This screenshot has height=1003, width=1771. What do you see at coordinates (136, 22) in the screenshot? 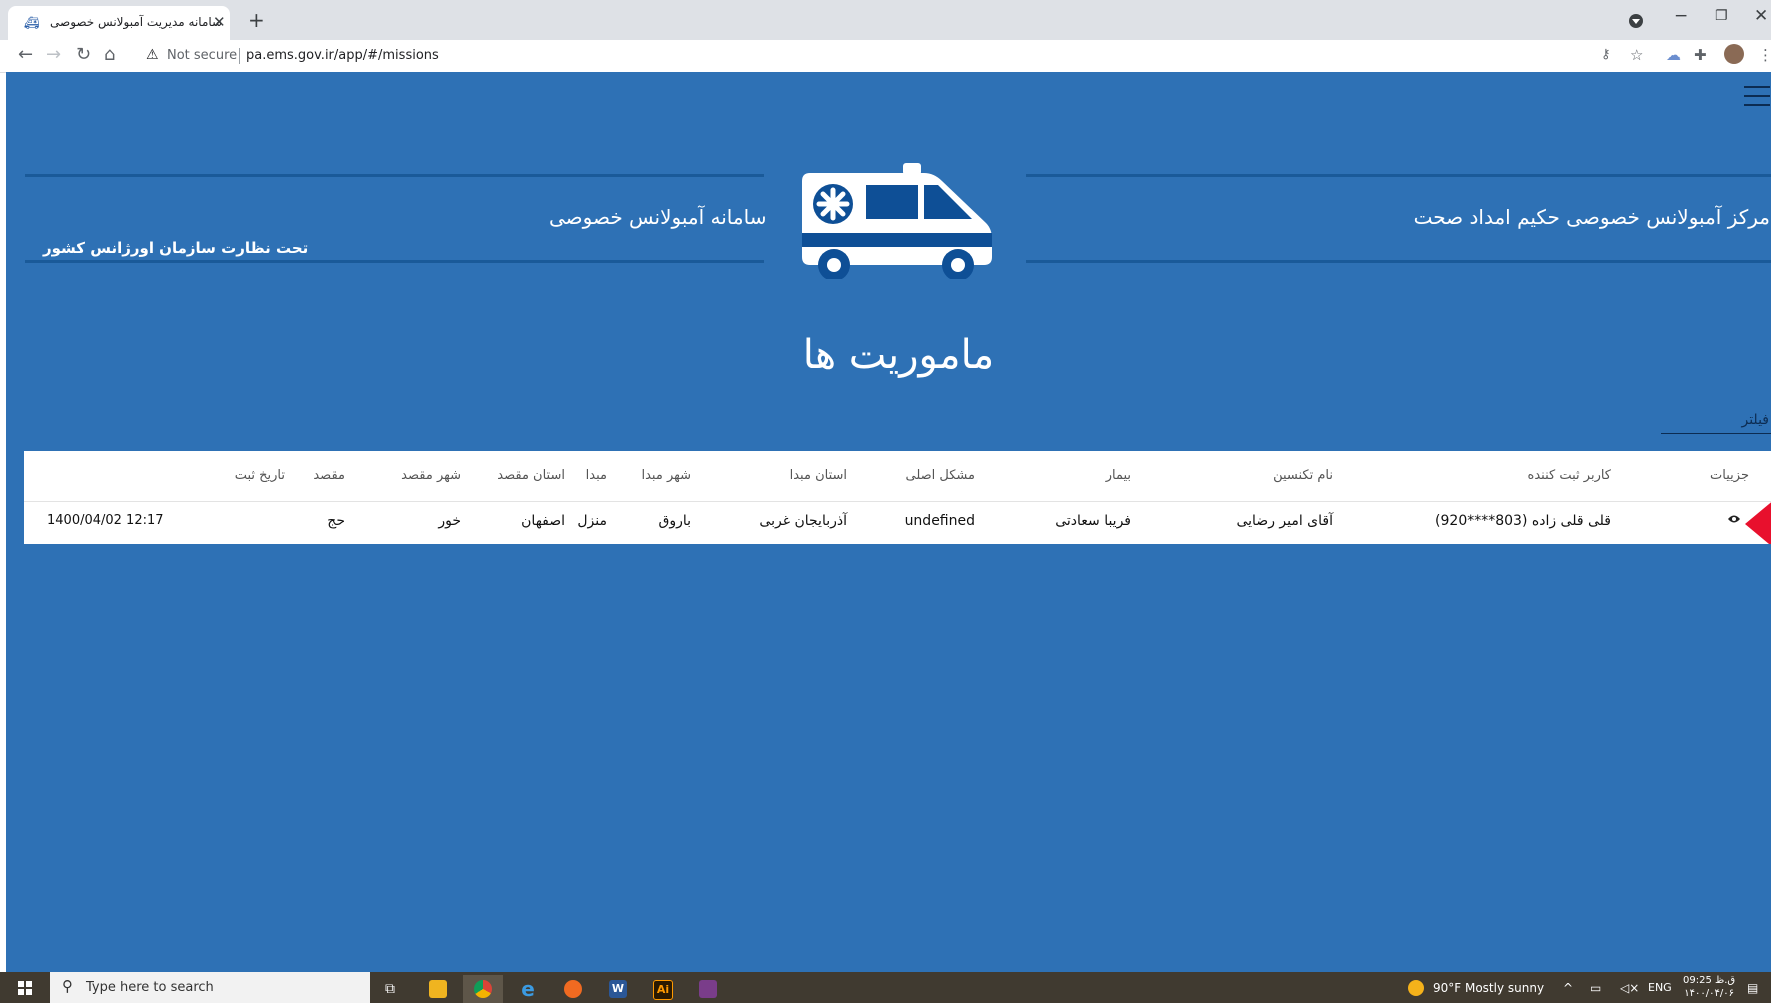
I see `tab-title: سامانه مدیریت آمبولانس خصوصی` at bounding box center [136, 22].